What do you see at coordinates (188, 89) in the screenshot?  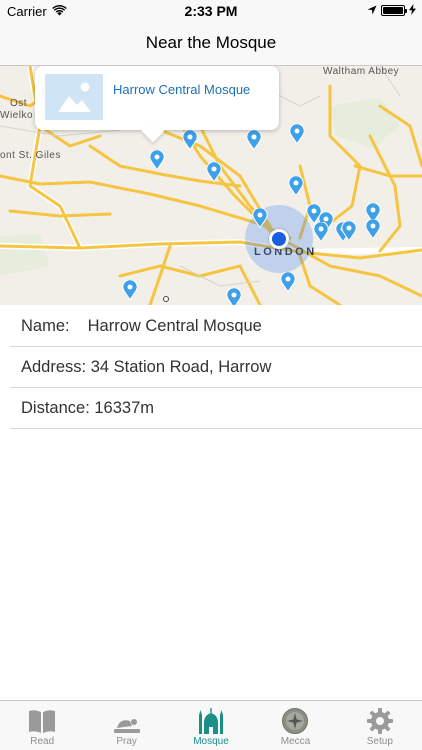 I see `callout-title: Harrow Central Mosque` at bounding box center [188, 89].